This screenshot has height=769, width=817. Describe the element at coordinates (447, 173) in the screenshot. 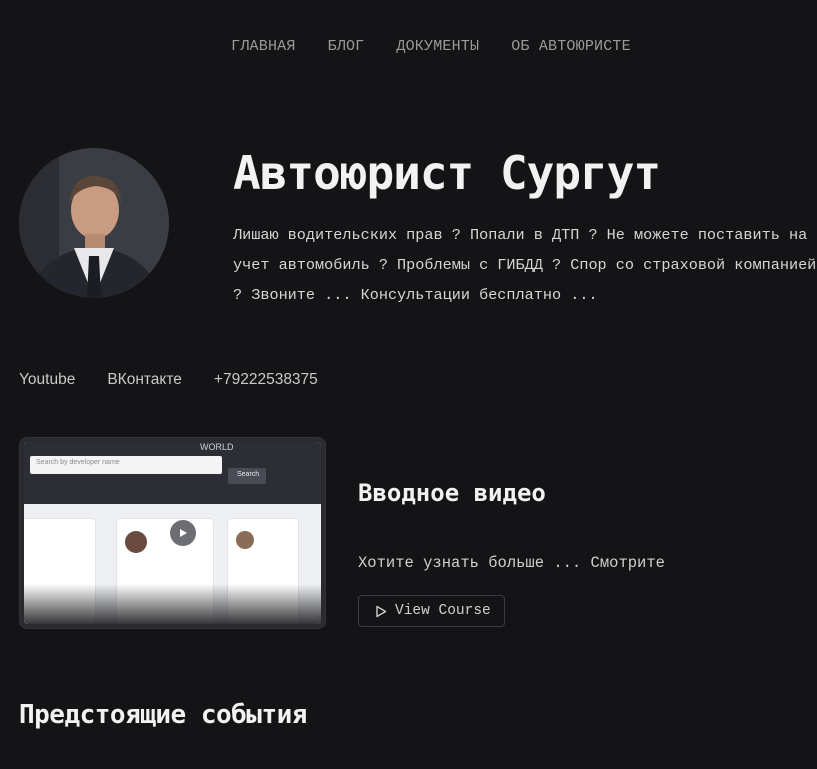

I see `page-title: Автоюрист Сургут` at that location.